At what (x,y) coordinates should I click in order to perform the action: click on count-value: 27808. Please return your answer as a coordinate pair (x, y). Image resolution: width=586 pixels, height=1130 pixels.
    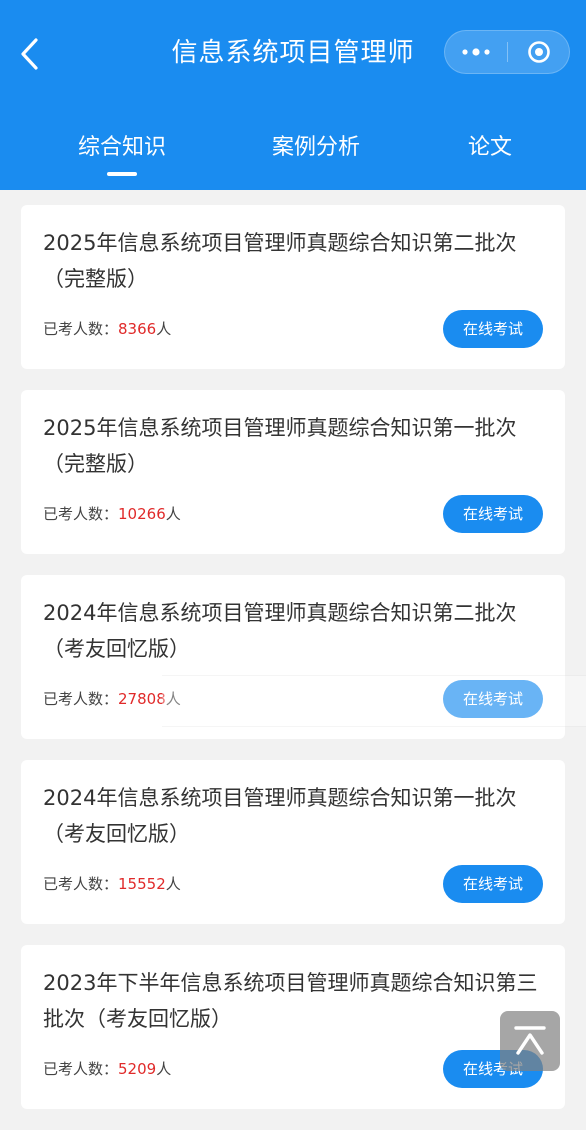
    Looking at the image, I should click on (142, 699).